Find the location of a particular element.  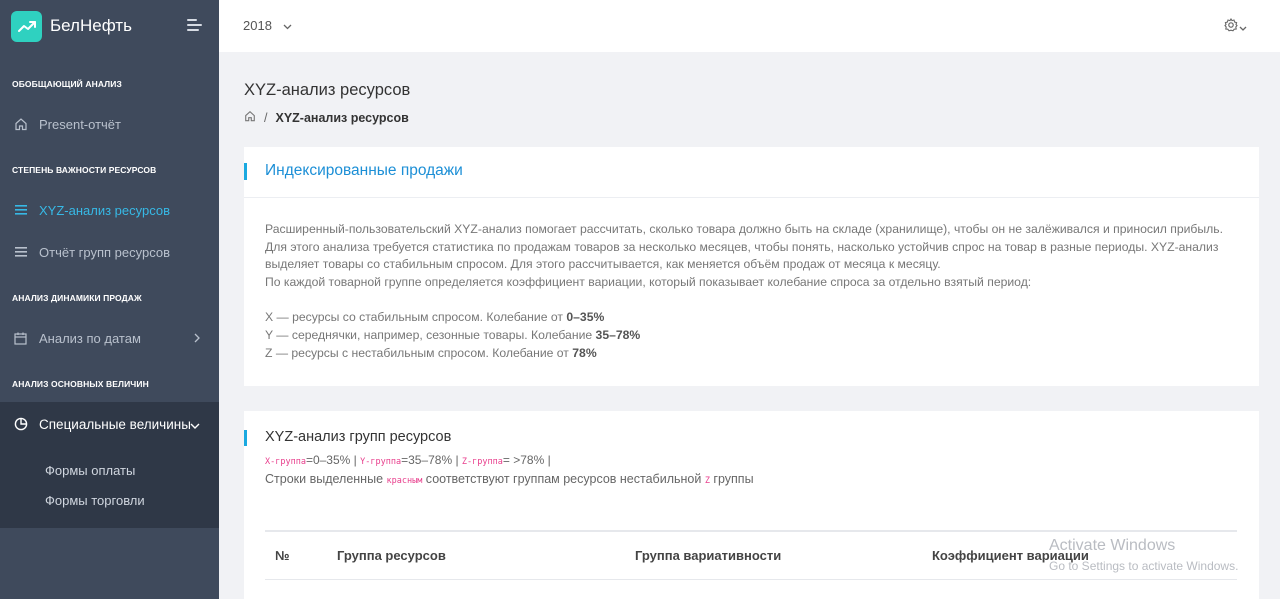

breadcrumb: / XYZ-анализ ресурсов is located at coordinates (326, 117).